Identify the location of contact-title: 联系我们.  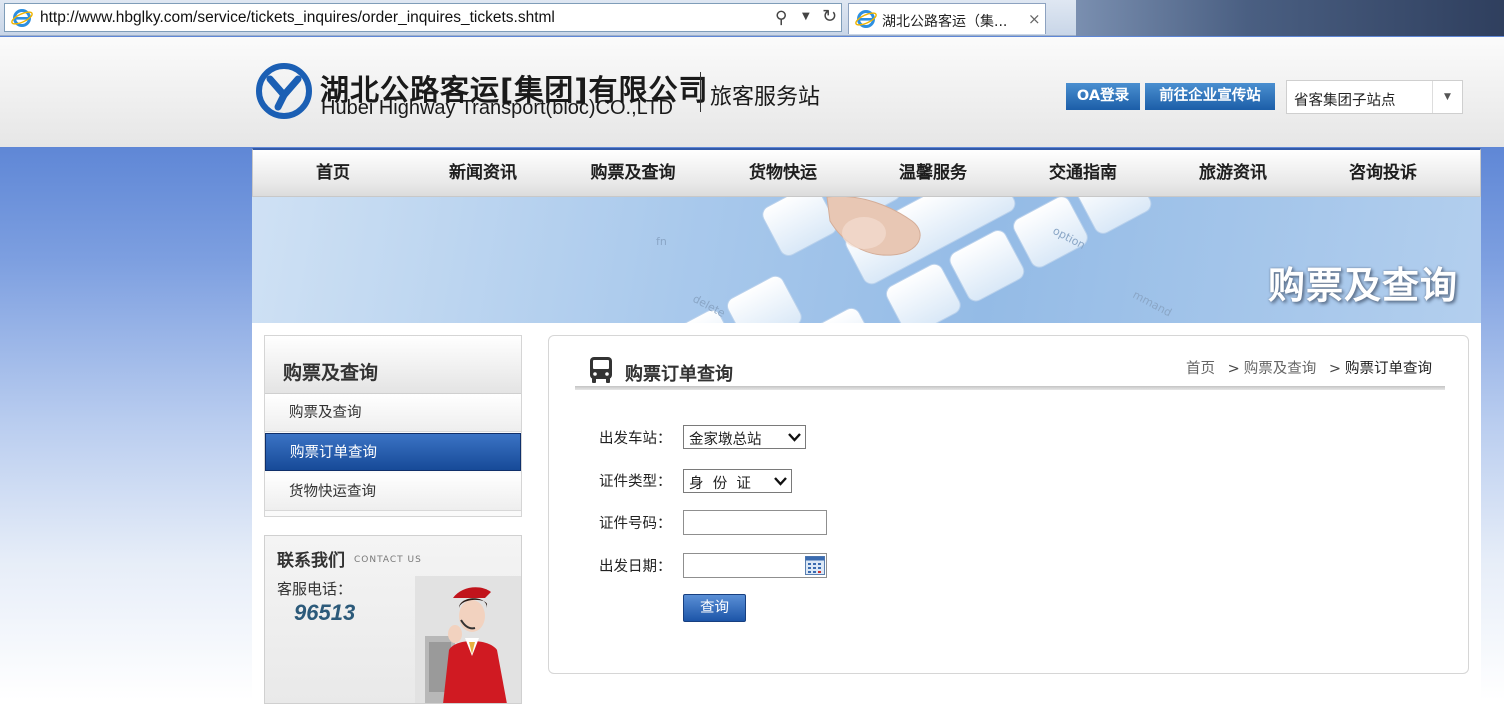
(311, 561).